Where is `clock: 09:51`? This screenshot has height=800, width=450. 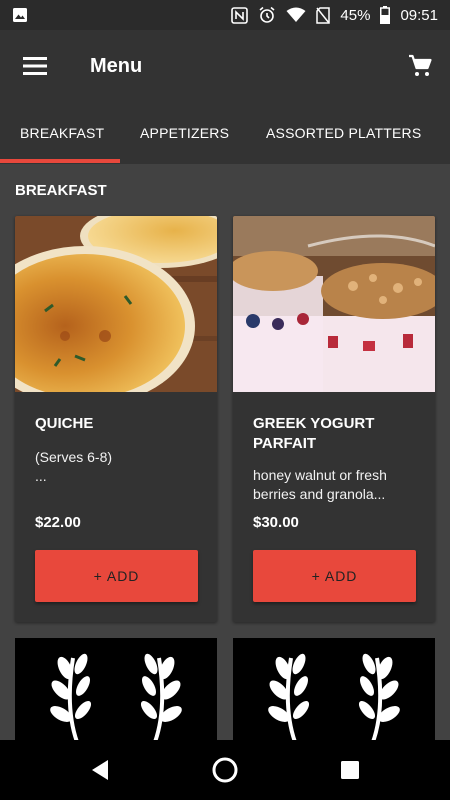
clock: 09:51 is located at coordinates (419, 15).